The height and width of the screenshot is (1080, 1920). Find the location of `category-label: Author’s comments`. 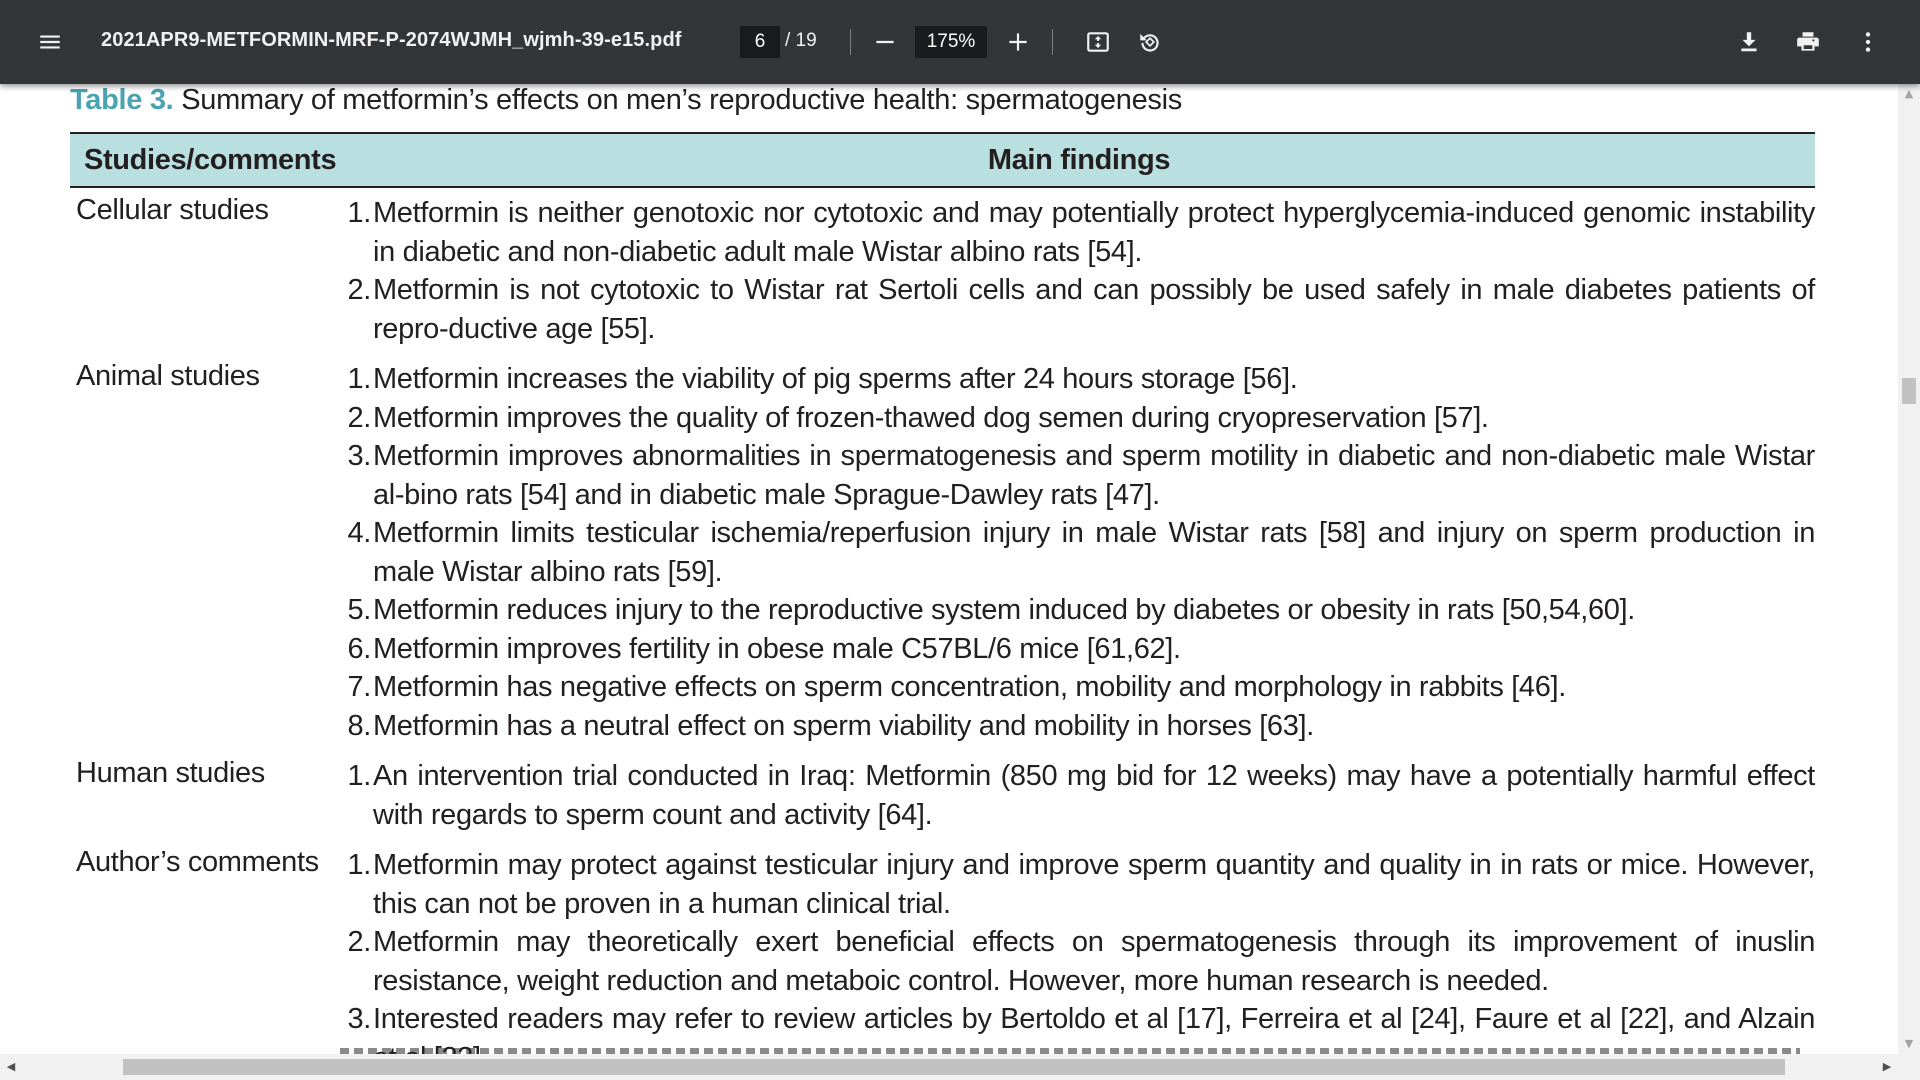

category-label: Author’s comments is located at coordinates (206, 947).